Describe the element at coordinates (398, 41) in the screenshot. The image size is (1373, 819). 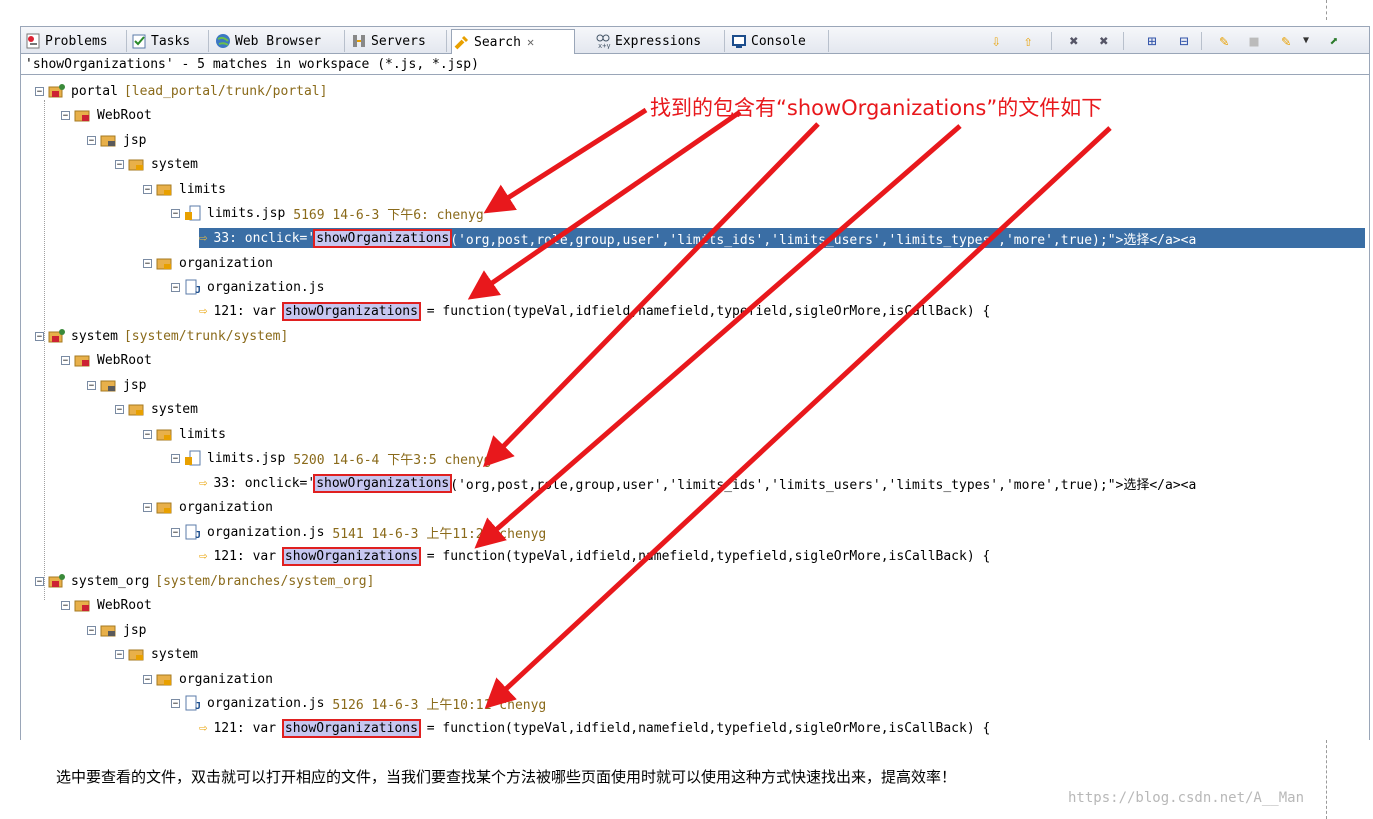
I see `tab-servers: Servers` at that location.